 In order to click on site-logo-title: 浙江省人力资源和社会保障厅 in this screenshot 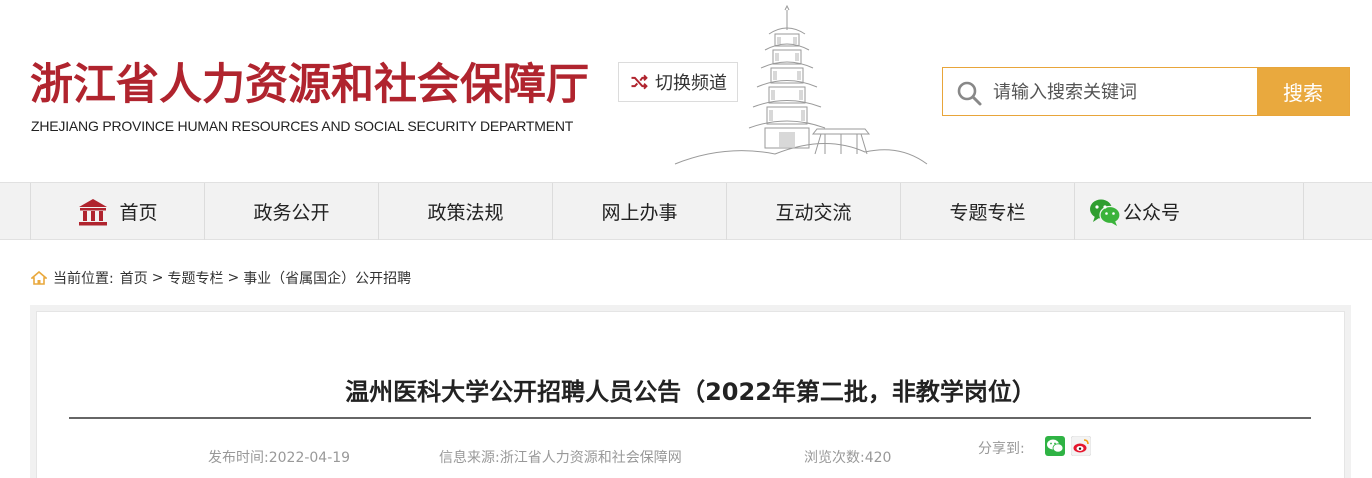, I will do `click(309, 81)`.